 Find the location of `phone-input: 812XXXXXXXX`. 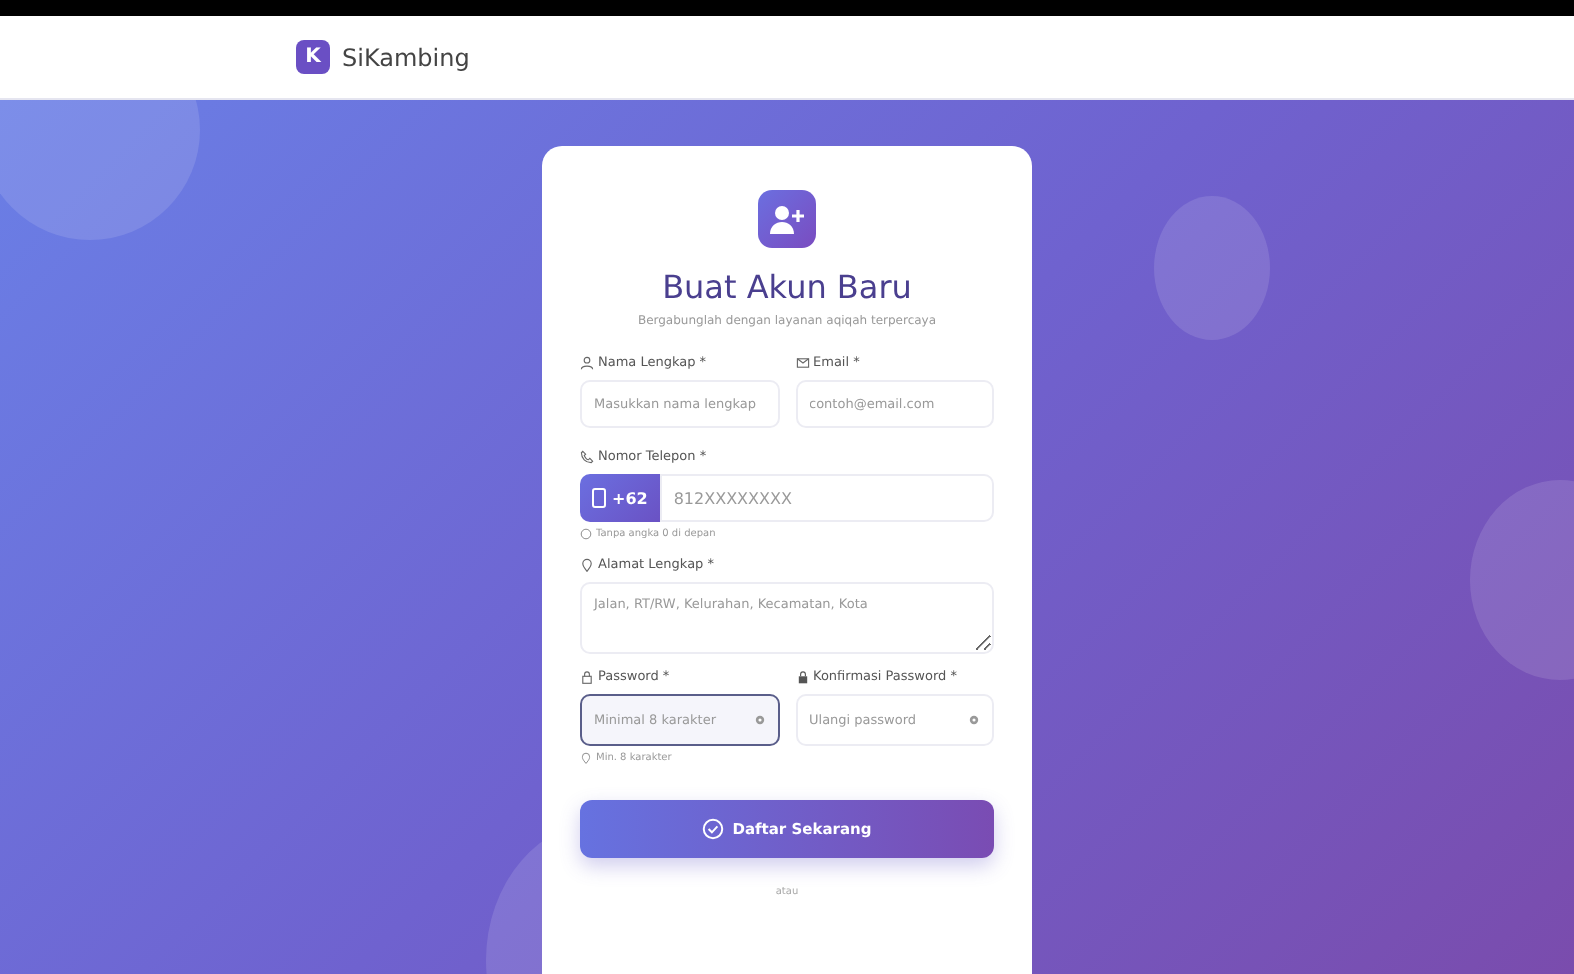

phone-input: 812XXXXXXXX is located at coordinates (826, 498).